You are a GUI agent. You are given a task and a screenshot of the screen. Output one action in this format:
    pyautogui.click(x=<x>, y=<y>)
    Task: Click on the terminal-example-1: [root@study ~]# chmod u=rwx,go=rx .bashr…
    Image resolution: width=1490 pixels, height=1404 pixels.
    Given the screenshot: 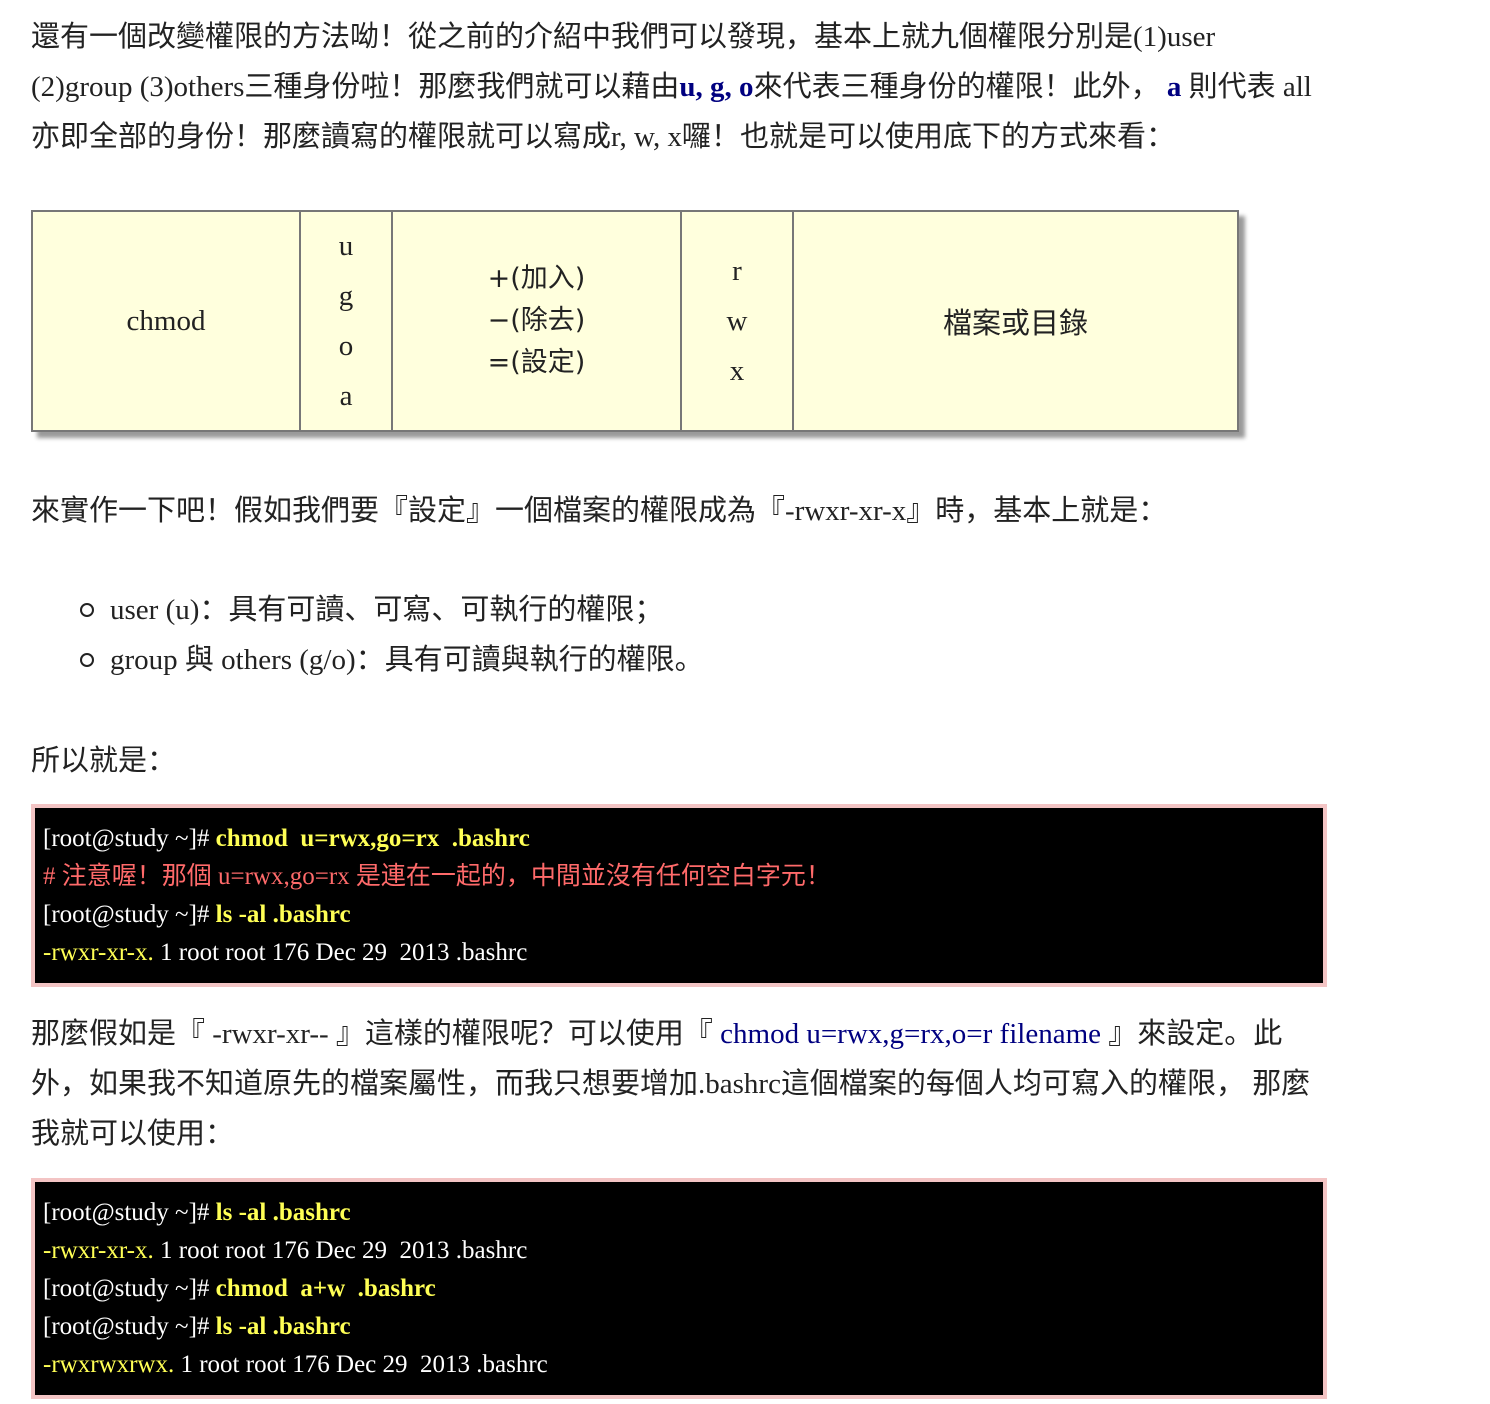 What is the action you would take?
    pyautogui.click(x=679, y=895)
    